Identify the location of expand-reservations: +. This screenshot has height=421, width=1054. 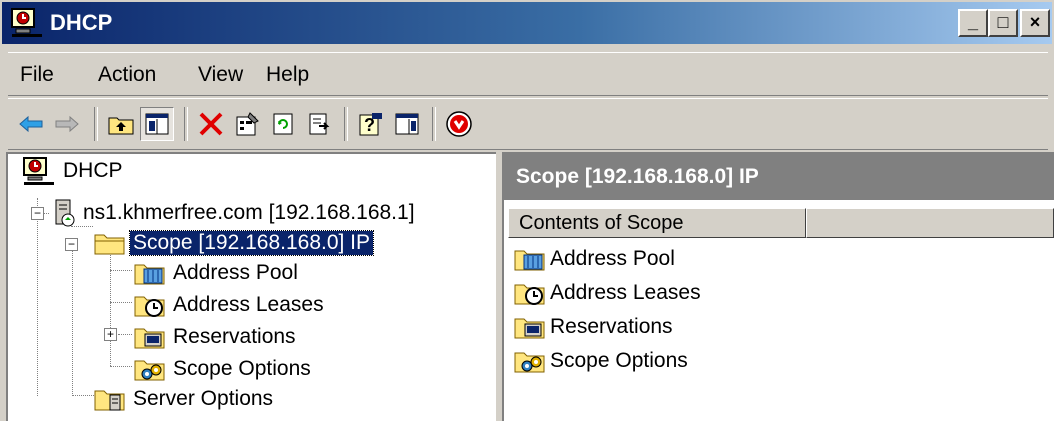
(110, 334).